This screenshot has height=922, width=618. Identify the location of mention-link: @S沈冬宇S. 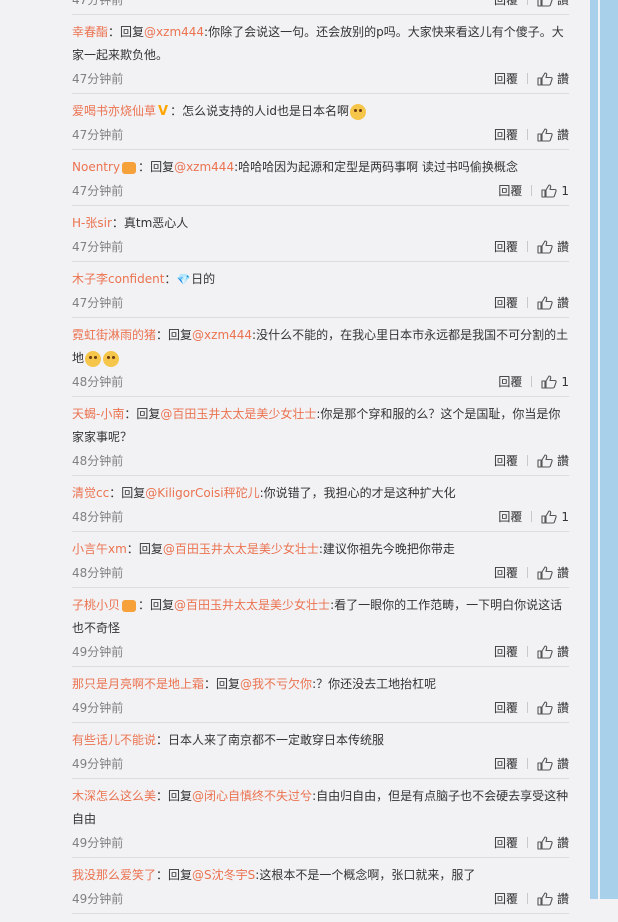
(223, 875).